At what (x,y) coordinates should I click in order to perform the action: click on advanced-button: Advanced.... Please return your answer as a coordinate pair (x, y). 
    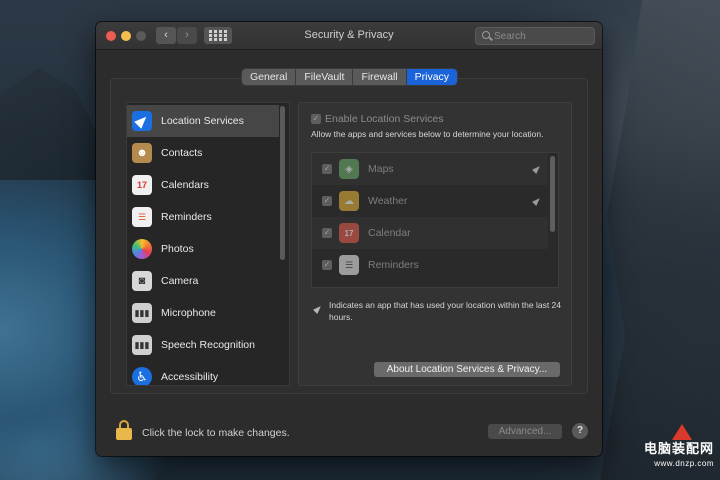
    Looking at the image, I should click on (525, 431).